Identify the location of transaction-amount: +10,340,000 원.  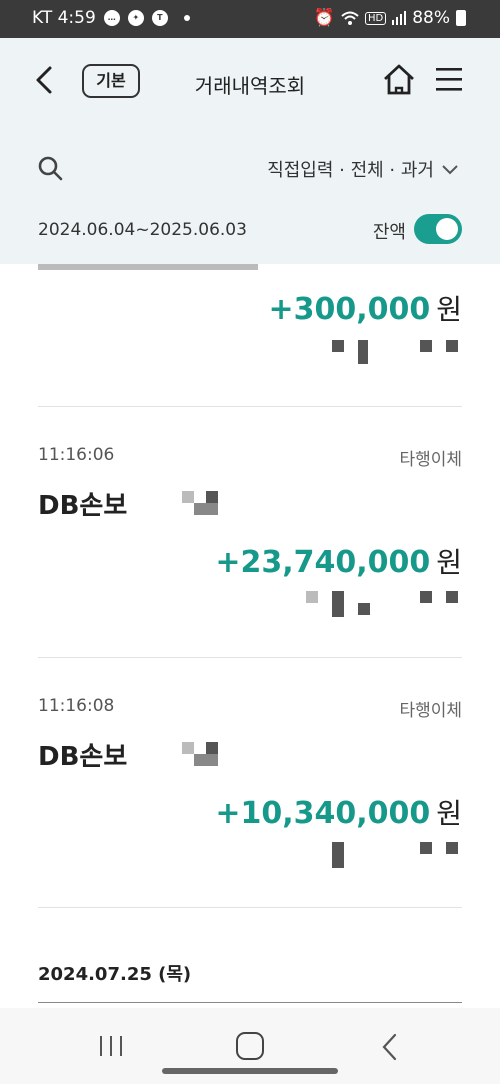
(338, 813).